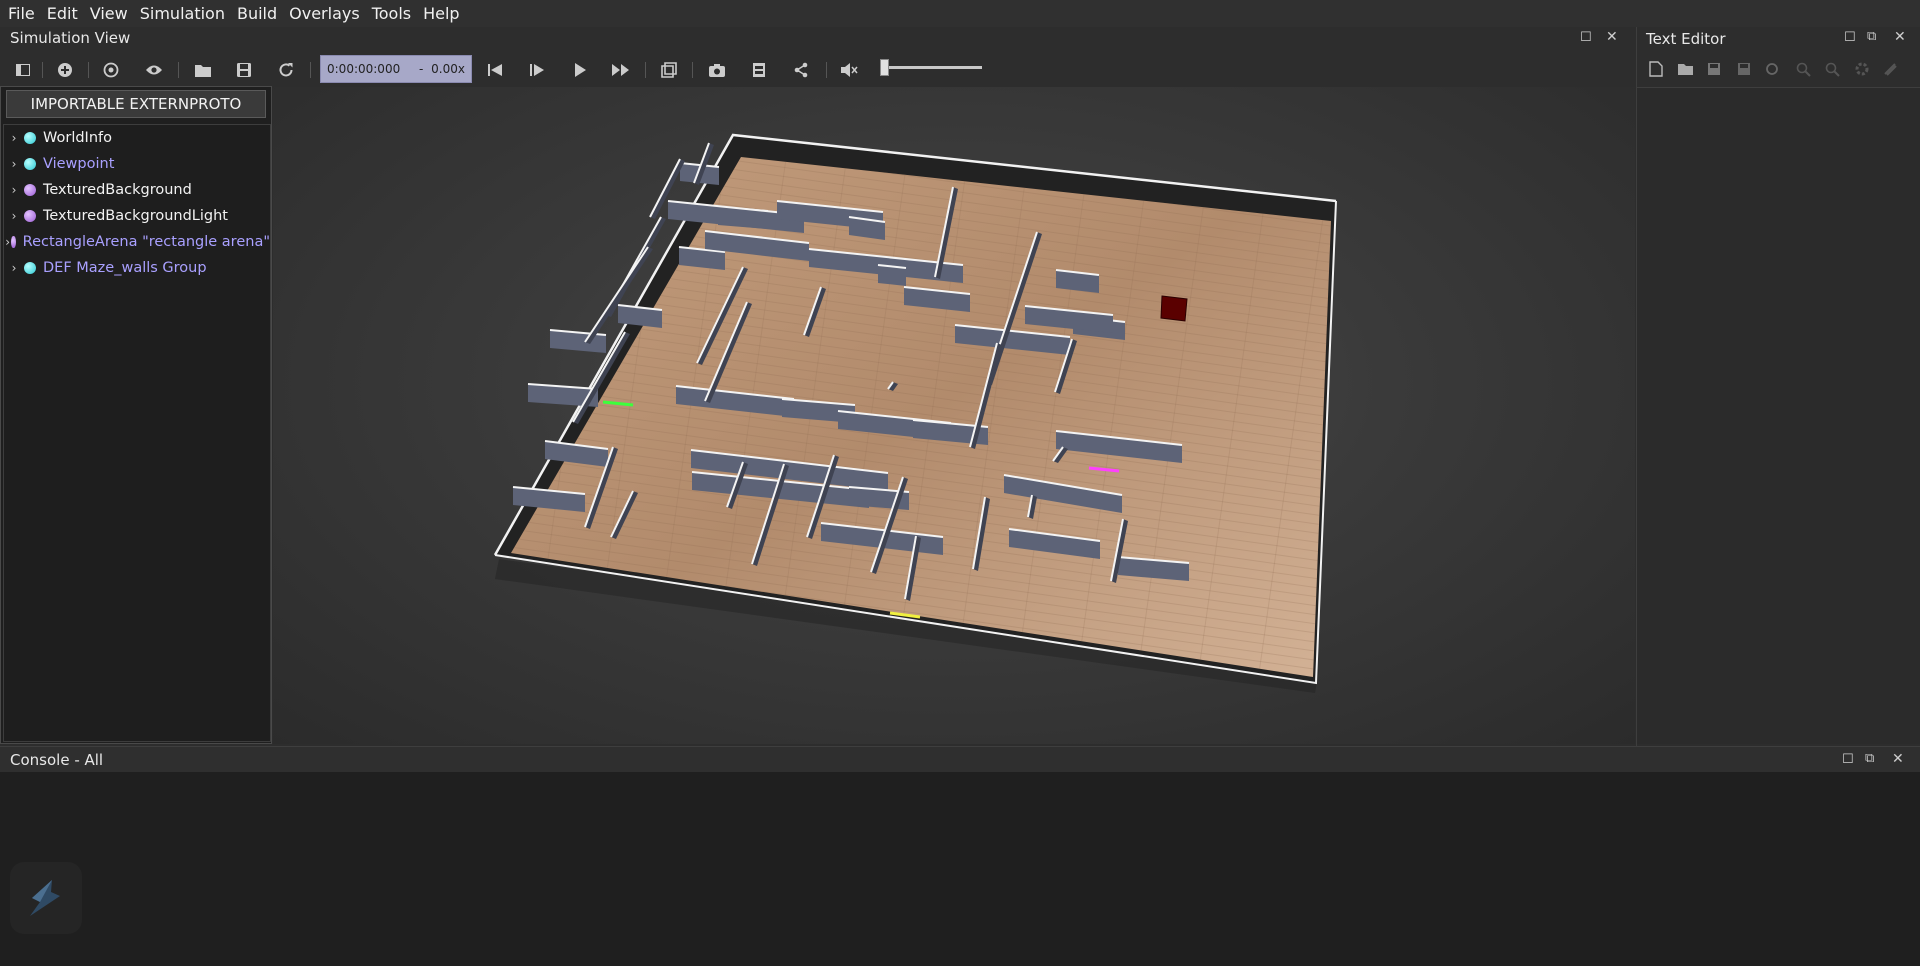  I want to click on tree-item-label: WorldInfo, so click(77, 138).